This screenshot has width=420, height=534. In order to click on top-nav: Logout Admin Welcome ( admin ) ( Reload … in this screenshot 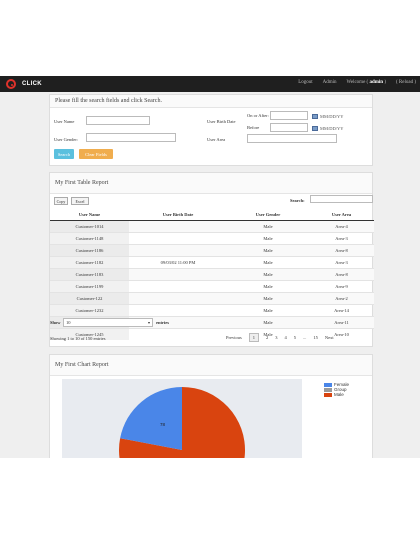, I will do `click(357, 82)`.